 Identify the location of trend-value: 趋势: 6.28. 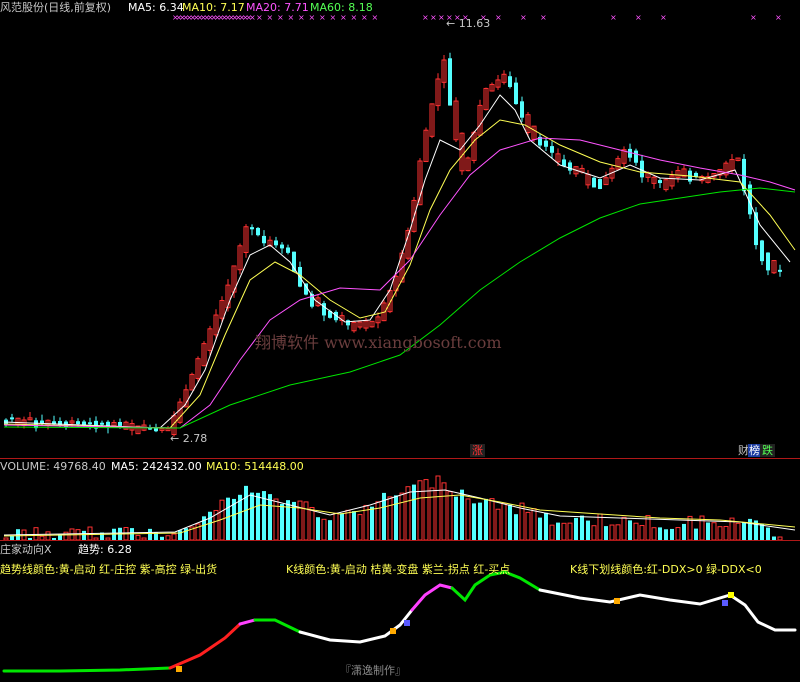
(105, 549).